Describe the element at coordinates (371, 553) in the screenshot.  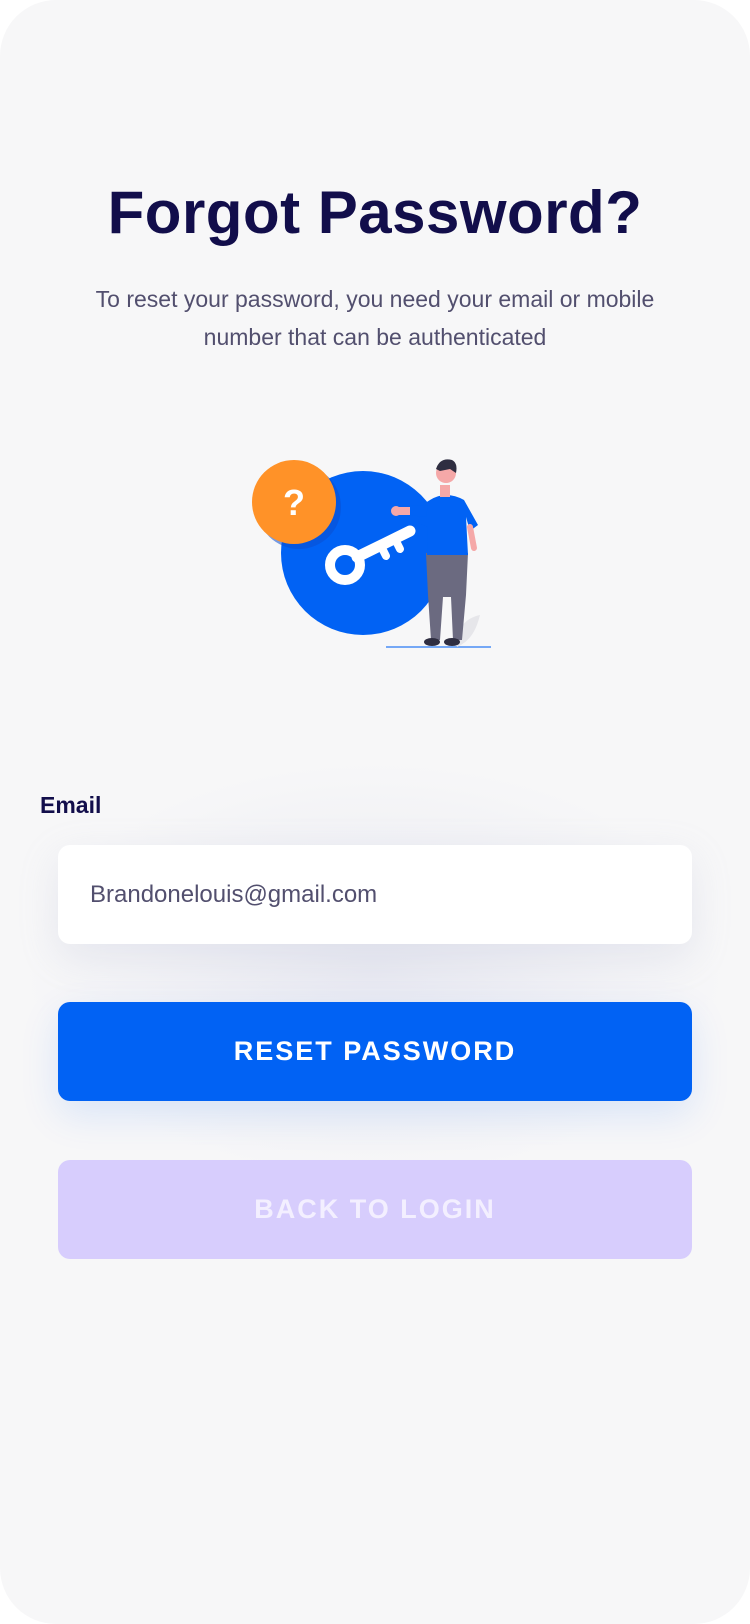
I see `key-person-icon: ?` at that location.